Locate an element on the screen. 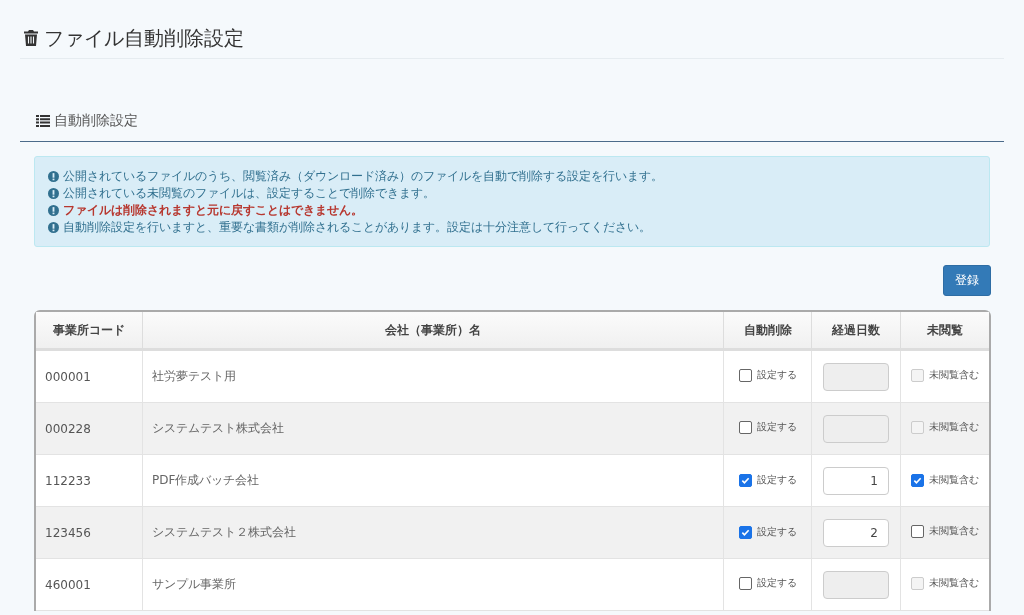  column-header: 未閲覧 is located at coordinates (945, 331).